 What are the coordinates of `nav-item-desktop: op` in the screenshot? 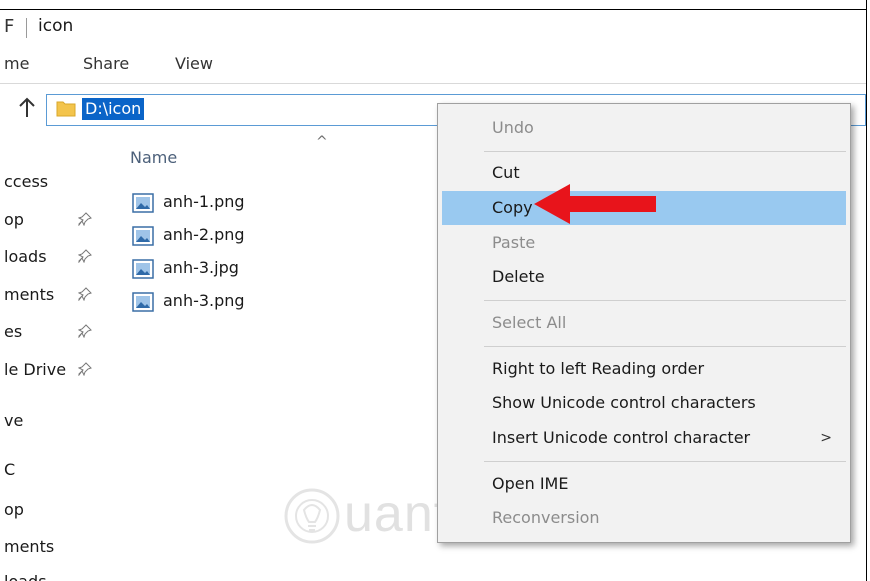 It's located at (14, 219).